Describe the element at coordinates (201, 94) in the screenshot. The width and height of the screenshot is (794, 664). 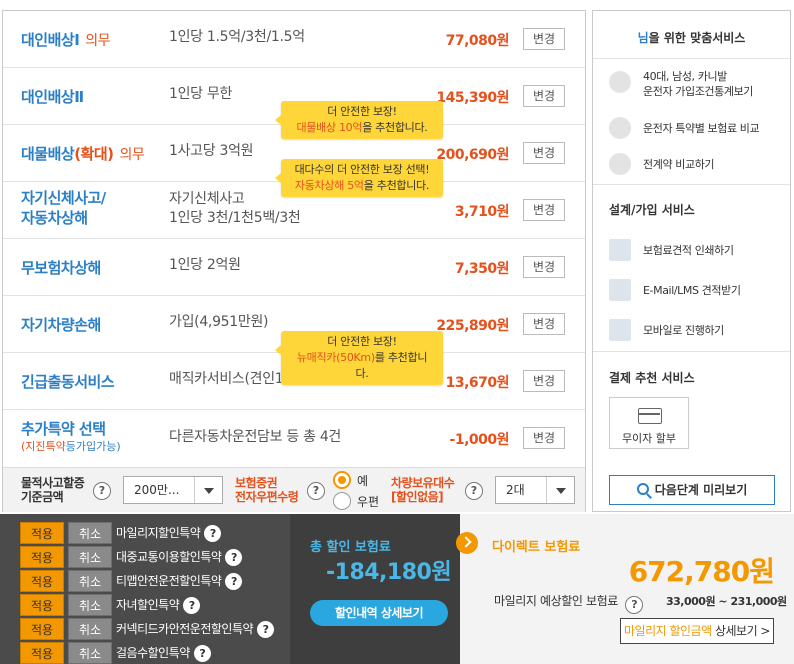
I see `coverage-desc: 1인당 무한` at that location.